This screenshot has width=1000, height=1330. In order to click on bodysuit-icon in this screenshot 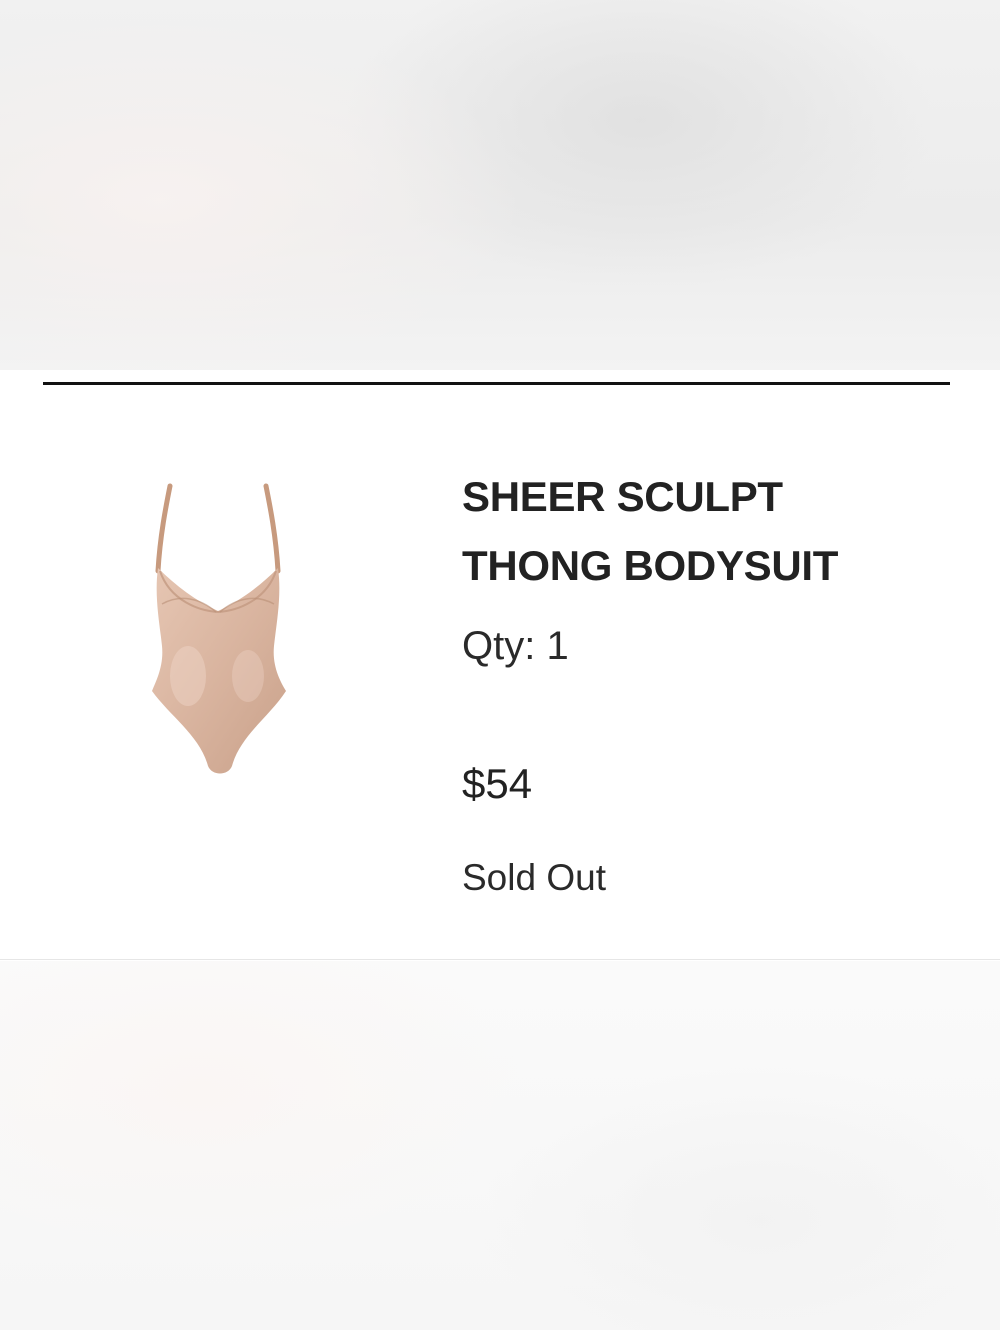, I will do `click(219, 628)`.